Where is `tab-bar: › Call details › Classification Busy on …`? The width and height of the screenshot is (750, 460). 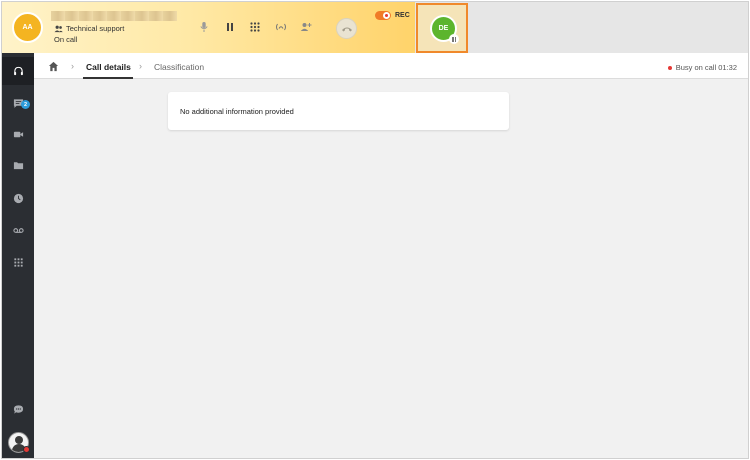 tab-bar: › Call details › Classification Busy on … is located at coordinates (391, 66).